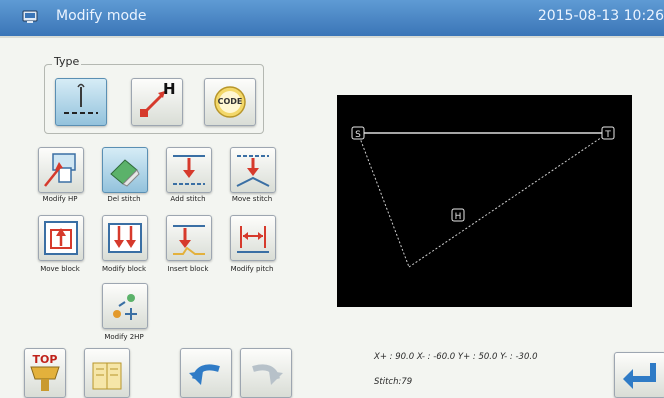 This screenshot has height=398, width=664. I want to click on undo-button, so click(206, 373).